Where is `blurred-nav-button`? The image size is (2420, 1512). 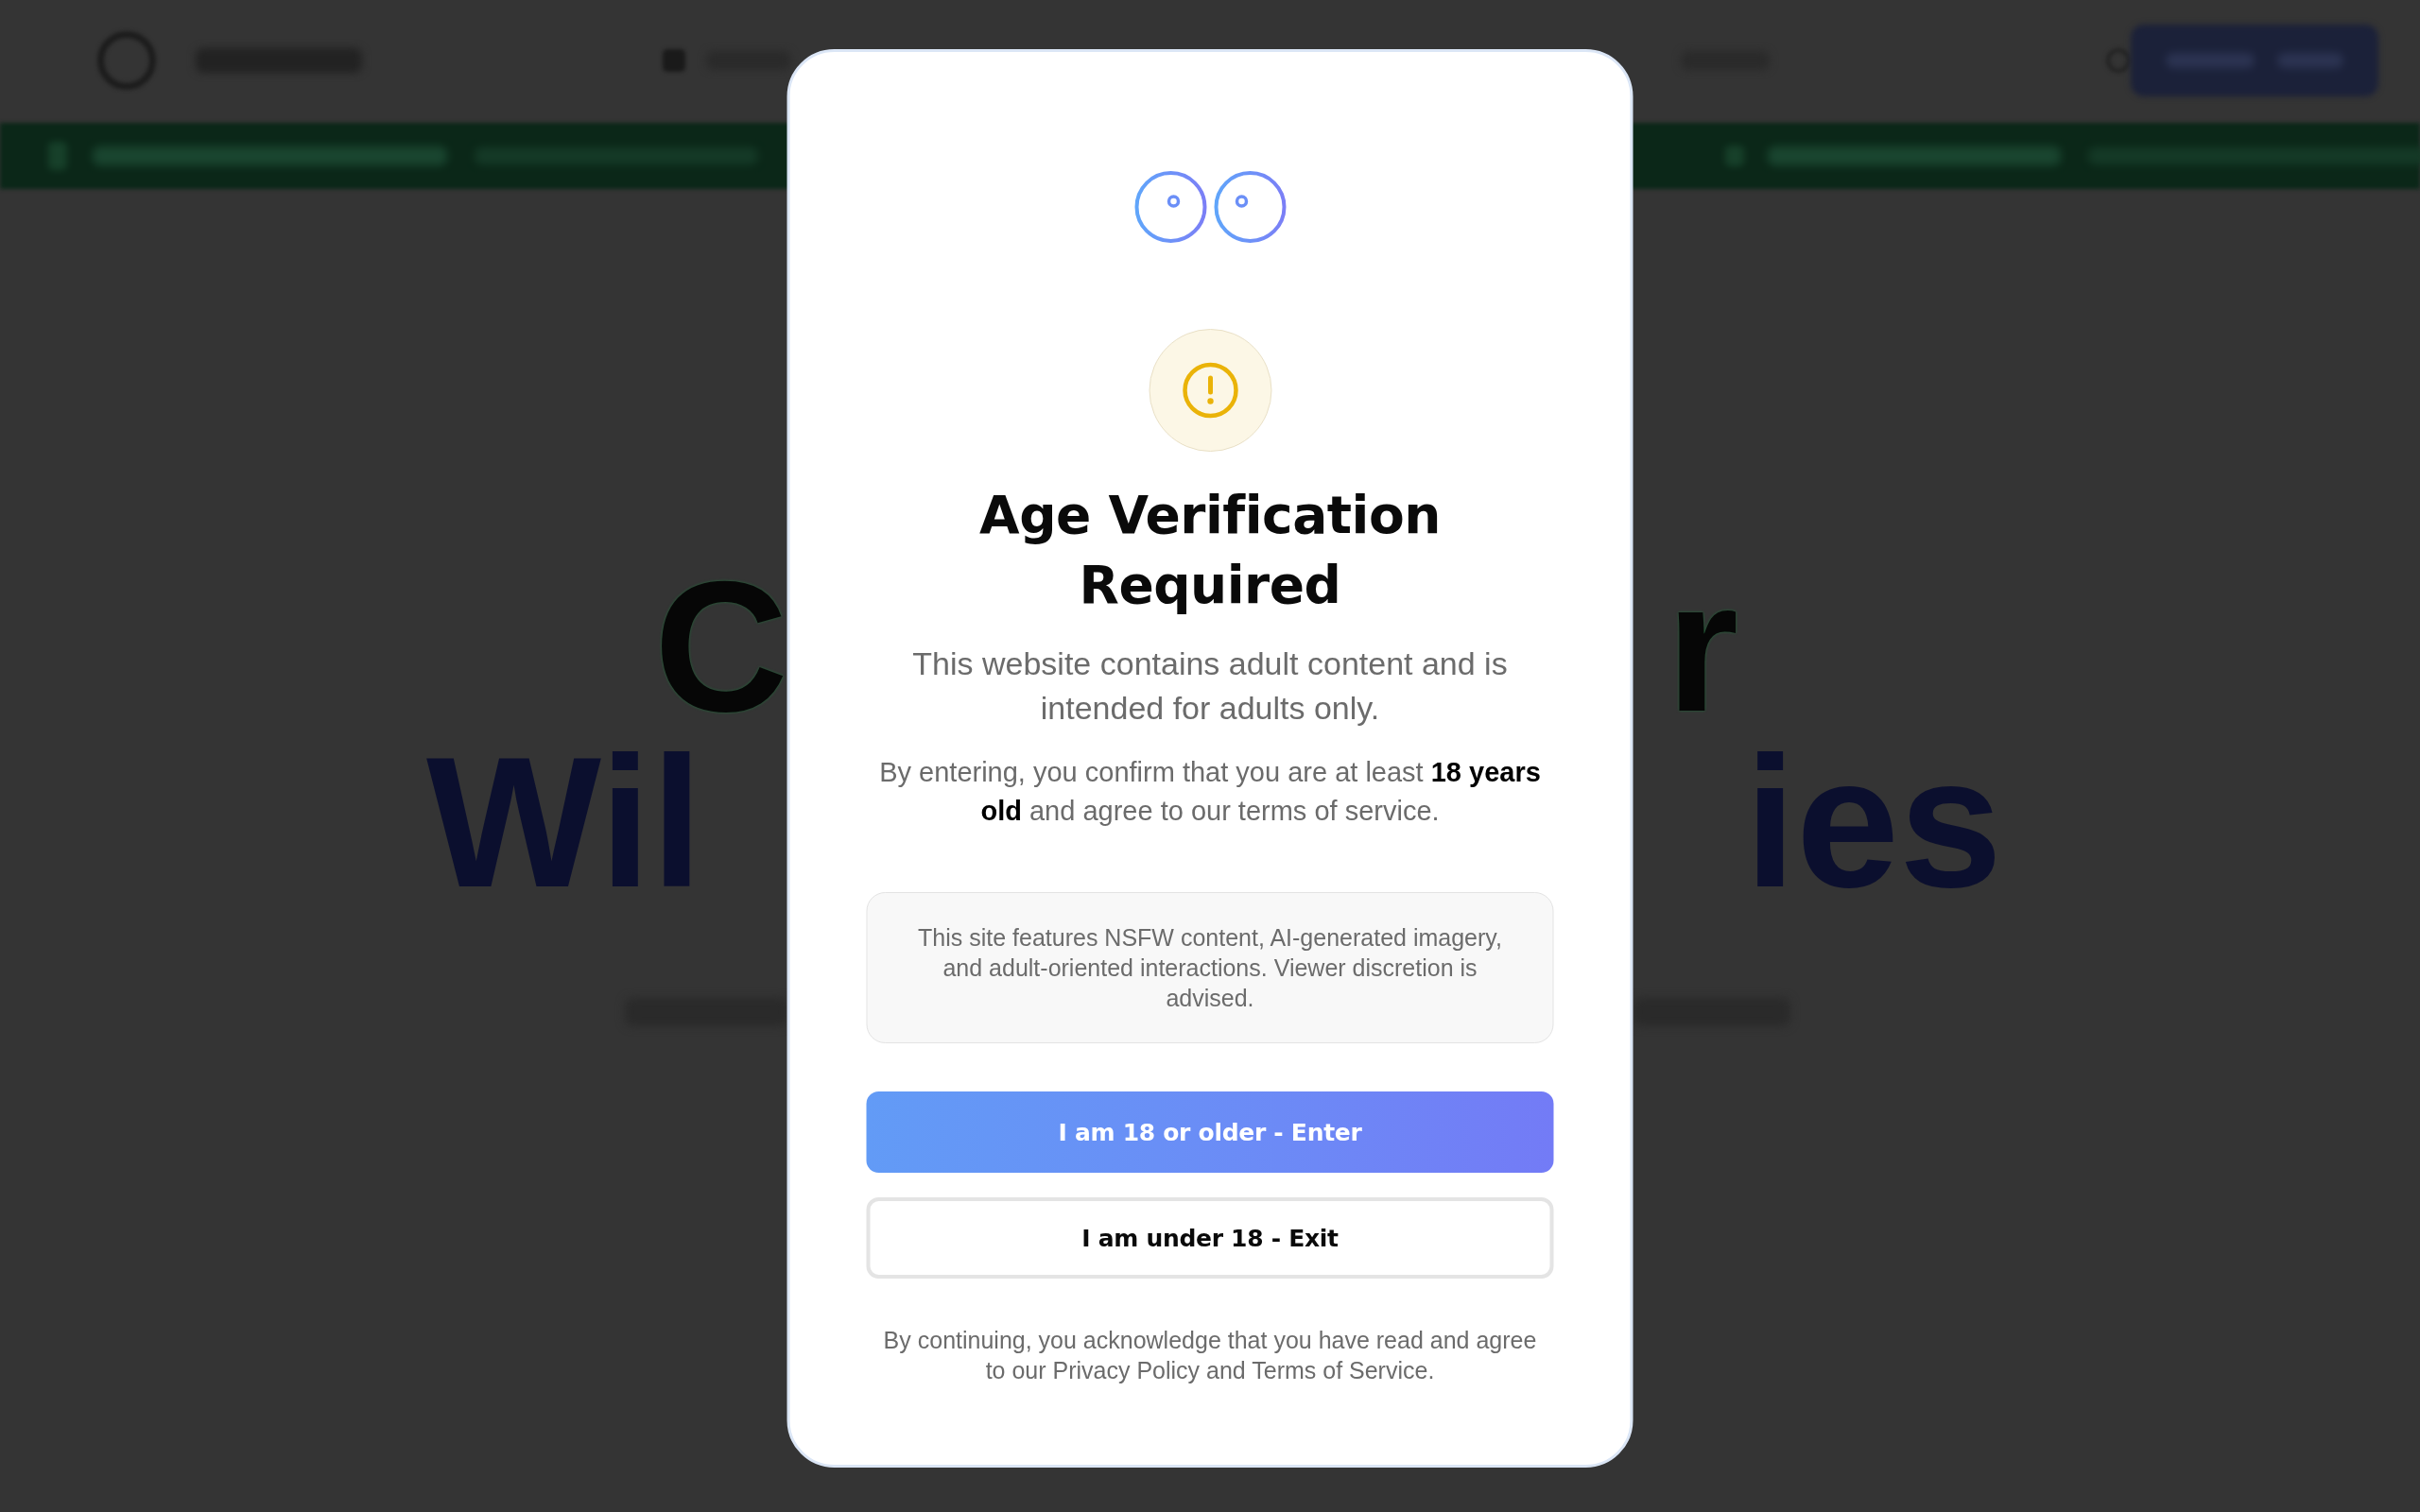 blurred-nav-button is located at coordinates (2254, 60).